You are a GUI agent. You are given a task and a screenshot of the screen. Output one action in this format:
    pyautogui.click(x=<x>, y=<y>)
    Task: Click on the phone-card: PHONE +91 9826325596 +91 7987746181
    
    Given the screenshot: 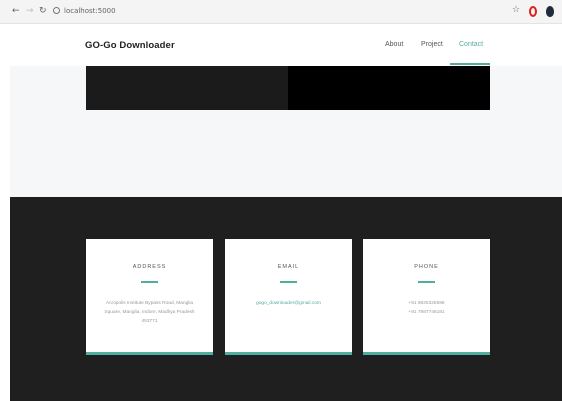 What is the action you would take?
    pyautogui.click(x=426, y=297)
    